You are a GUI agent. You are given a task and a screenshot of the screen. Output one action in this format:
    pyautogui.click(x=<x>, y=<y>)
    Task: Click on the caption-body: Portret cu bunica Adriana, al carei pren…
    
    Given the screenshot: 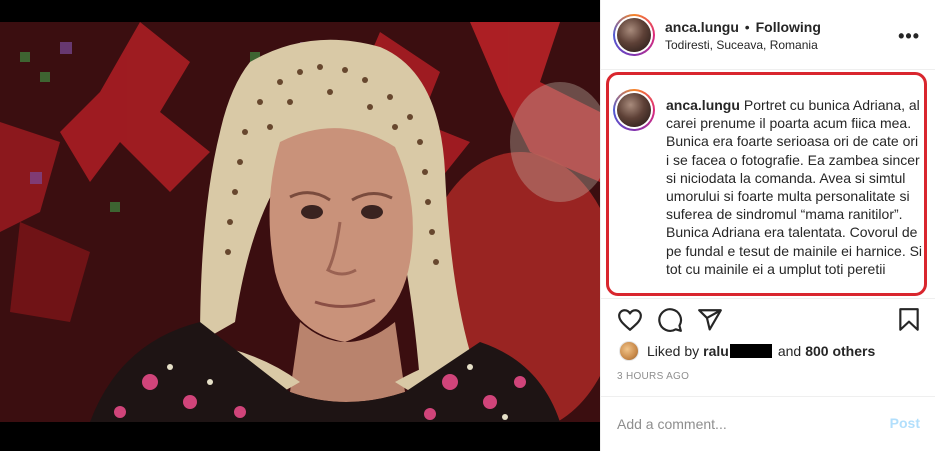 What is the action you would take?
    pyautogui.click(x=794, y=187)
    